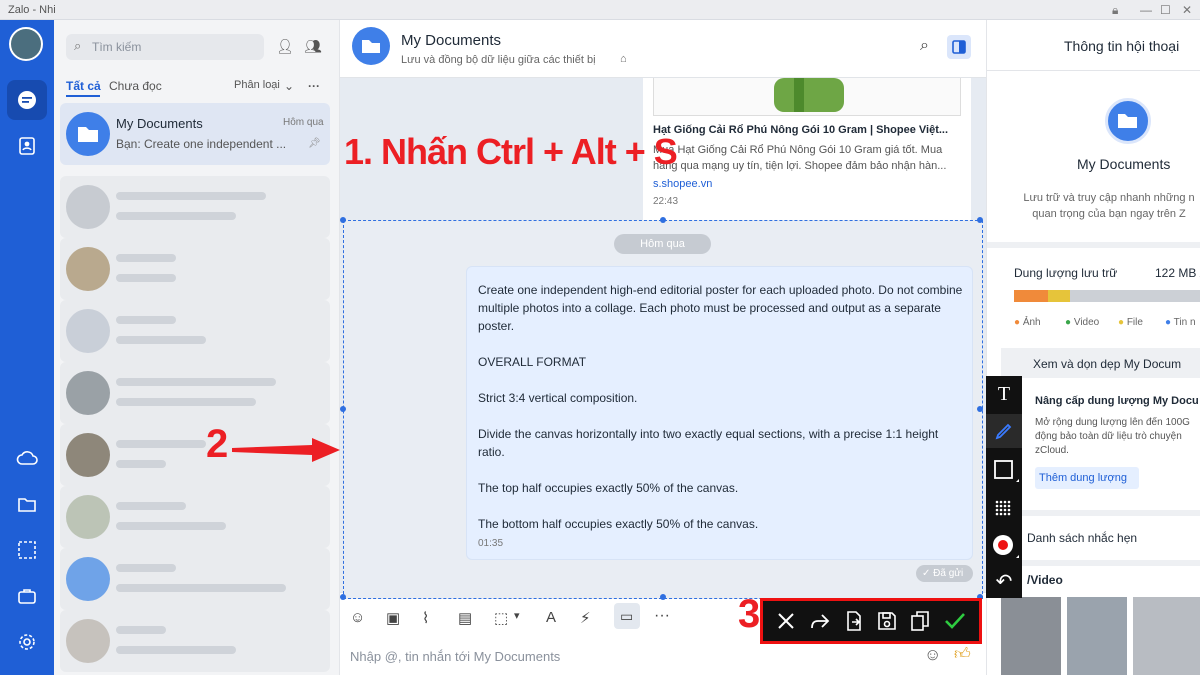 The height and width of the screenshot is (675, 1200). What do you see at coordinates (1177, 273) in the screenshot?
I see `storage-value: 122 MB /` at bounding box center [1177, 273].